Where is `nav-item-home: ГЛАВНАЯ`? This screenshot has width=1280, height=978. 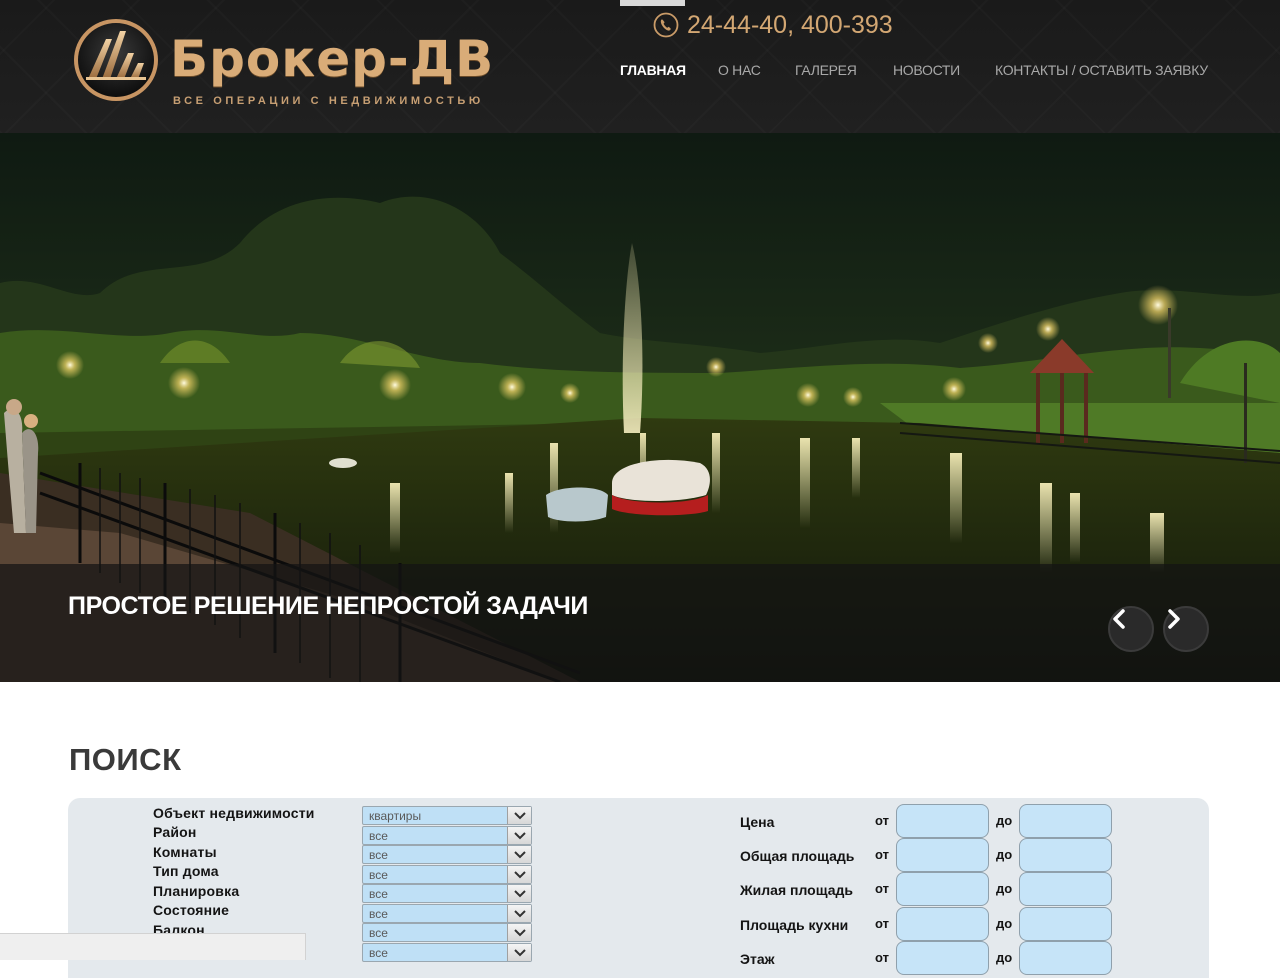 nav-item-home: ГЛАВНАЯ is located at coordinates (653, 70).